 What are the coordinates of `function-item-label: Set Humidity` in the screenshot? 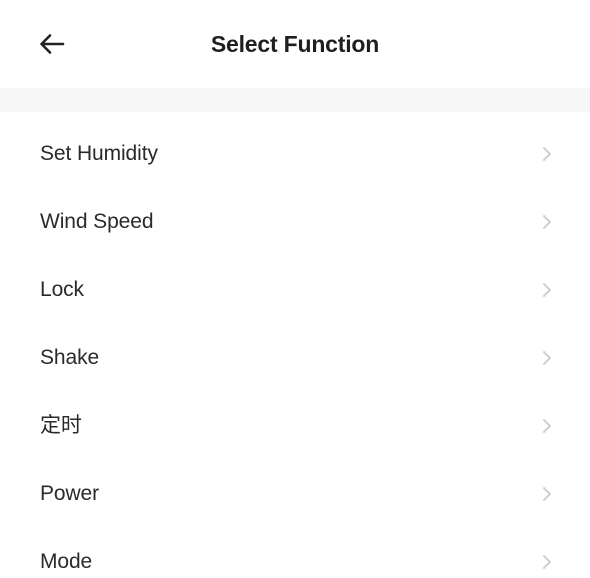 It's located at (99, 153).